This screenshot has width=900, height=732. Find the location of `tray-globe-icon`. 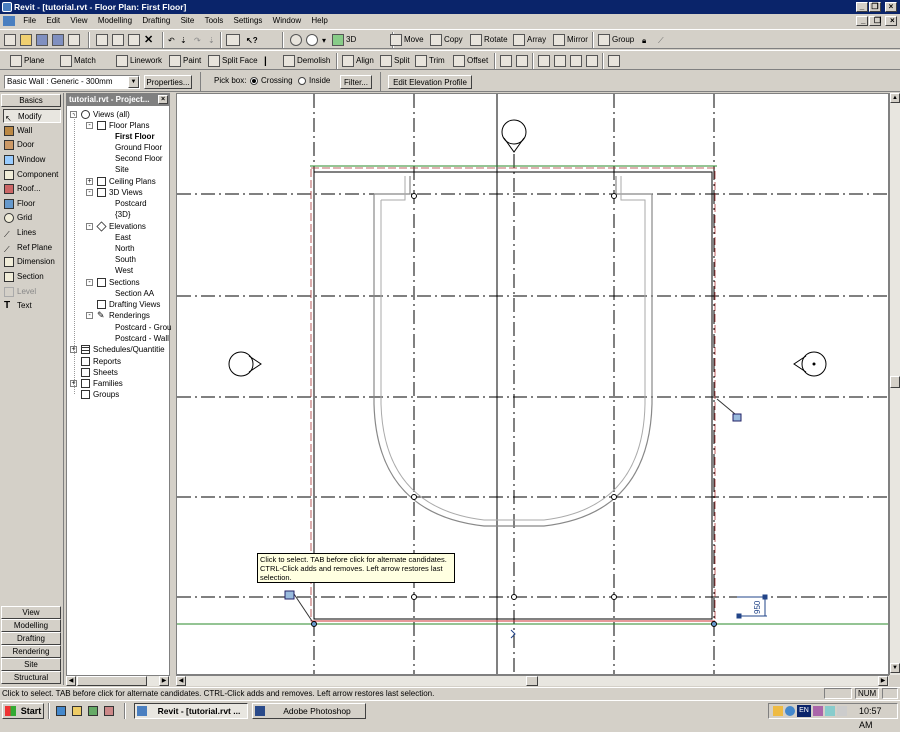

tray-globe-icon is located at coordinates (790, 711).